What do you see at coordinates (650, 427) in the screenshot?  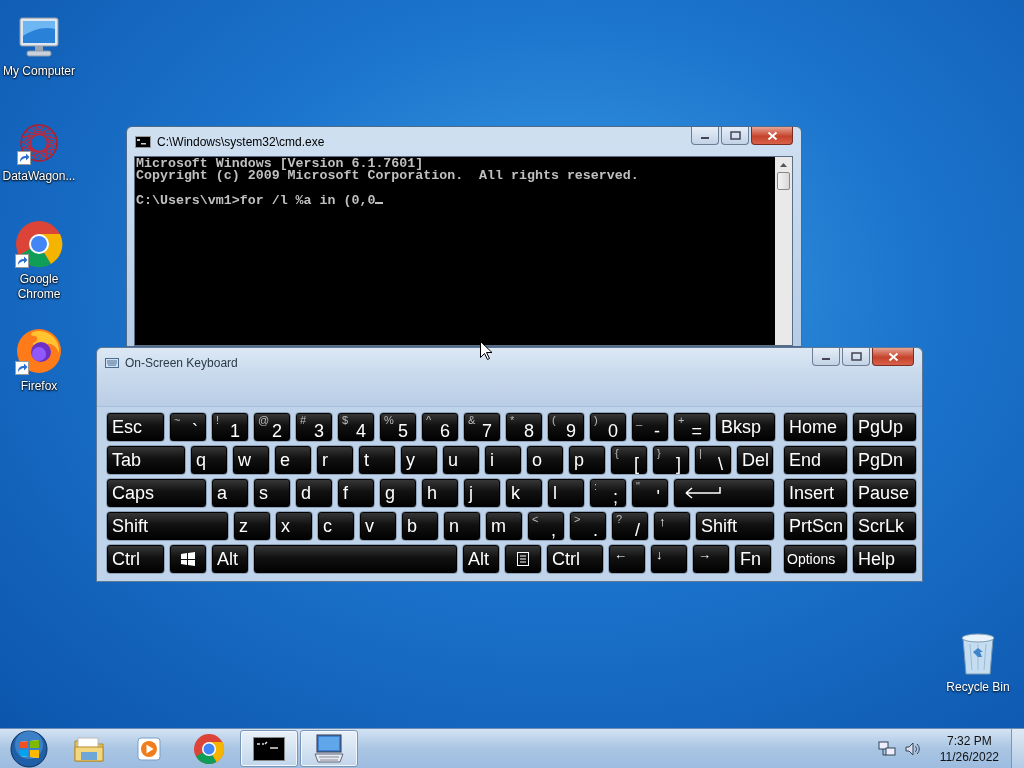 I see `keyboard-key: _ -` at bounding box center [650, 427].